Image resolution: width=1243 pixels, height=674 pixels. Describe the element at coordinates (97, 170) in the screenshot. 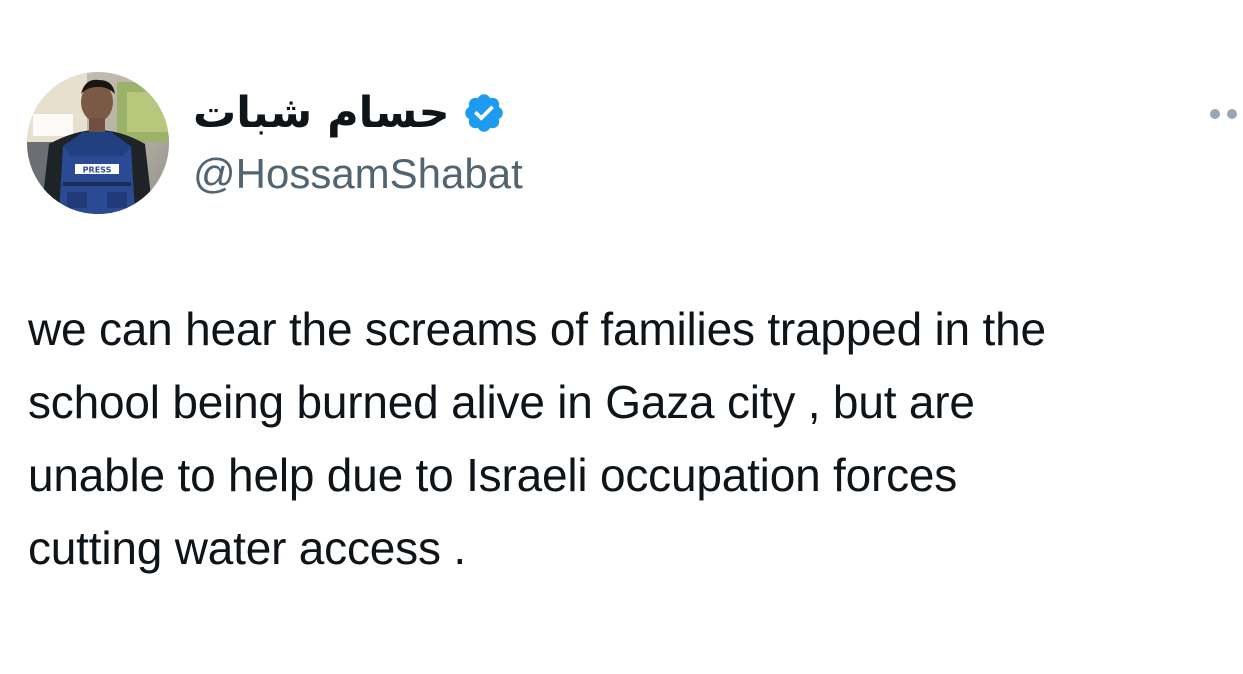

I see `svg-text: PRESS` at that location.